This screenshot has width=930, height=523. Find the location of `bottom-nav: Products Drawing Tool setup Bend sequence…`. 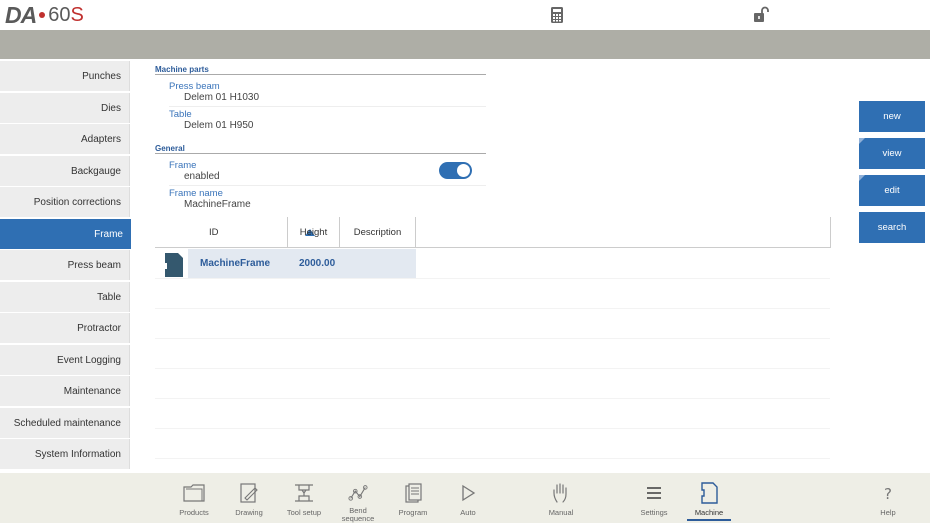

bottom-nav: Products Drawing Tool setup Bend sequence… is located at coordinates (465, 498).